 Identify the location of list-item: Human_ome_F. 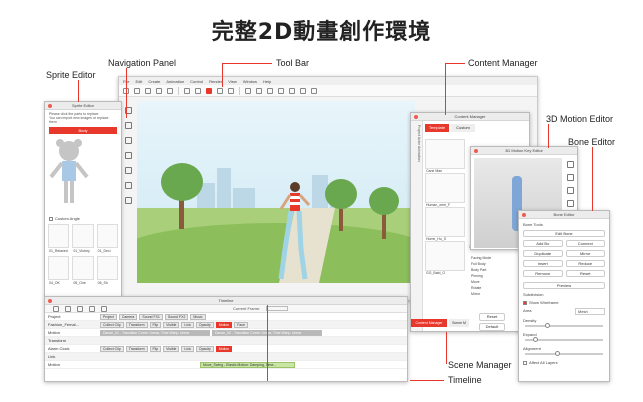
(445, 190).